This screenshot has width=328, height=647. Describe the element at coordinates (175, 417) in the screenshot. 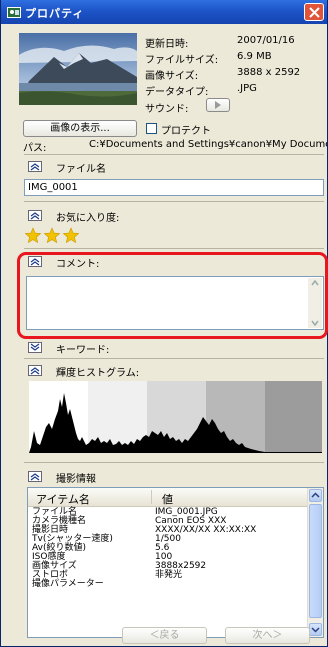

I see `luminance-histogram` at that location.